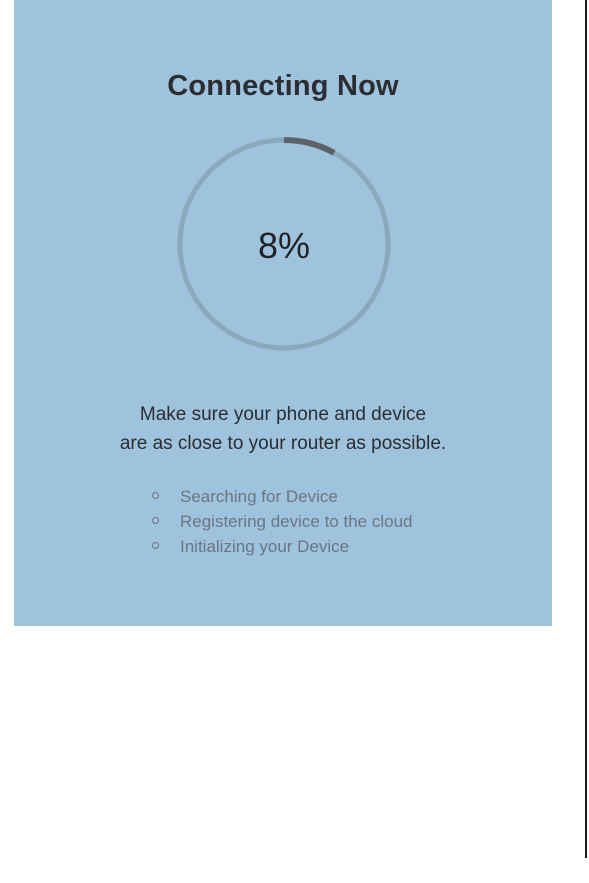  I want to click on step-label: Searching for Device, so click(259, 496).